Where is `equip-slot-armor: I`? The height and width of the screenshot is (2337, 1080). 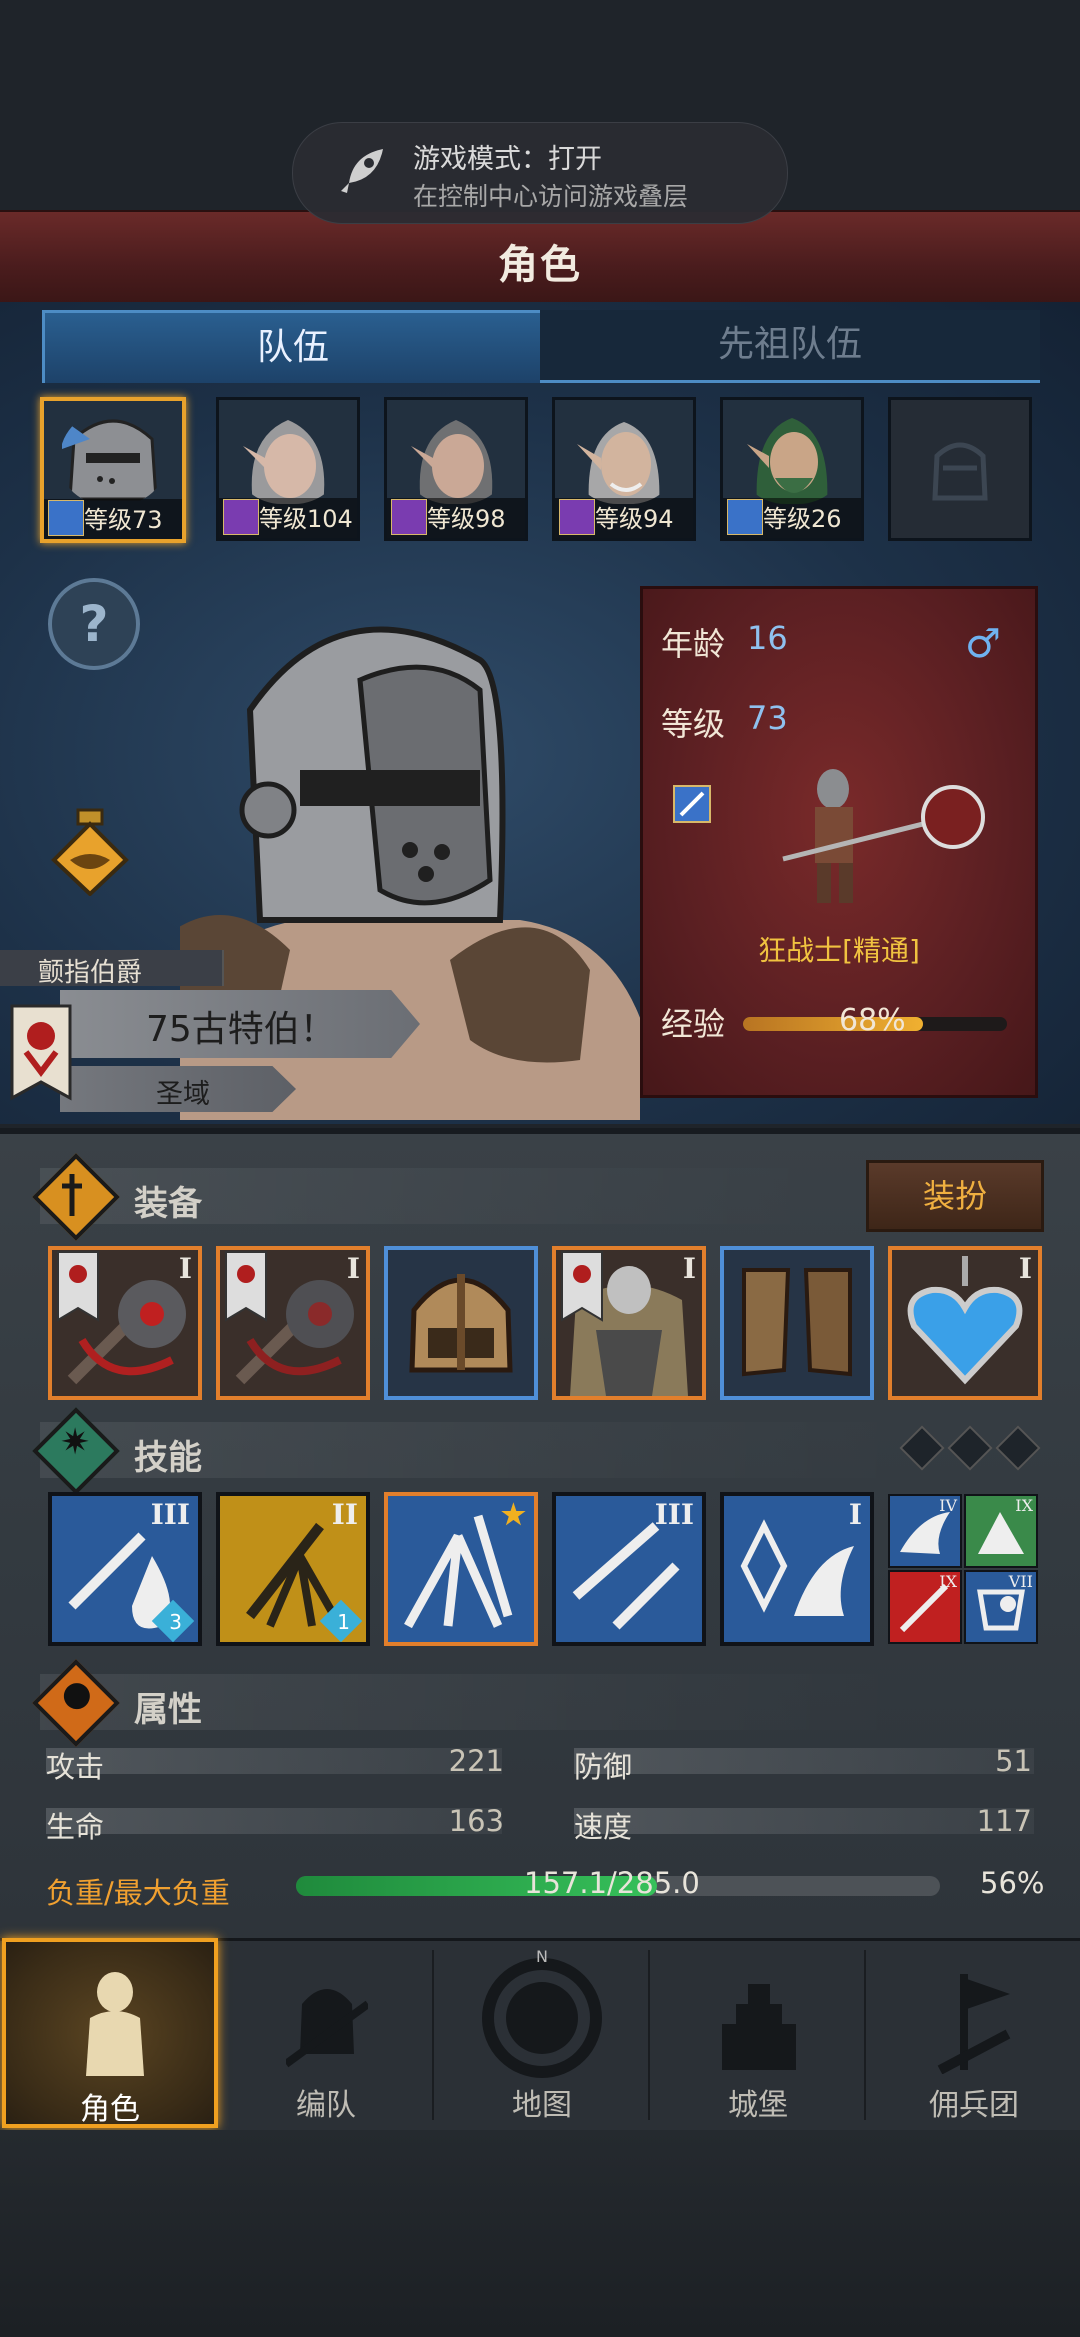 equip-slot-armor: I is located at coordinates (629, 1323).